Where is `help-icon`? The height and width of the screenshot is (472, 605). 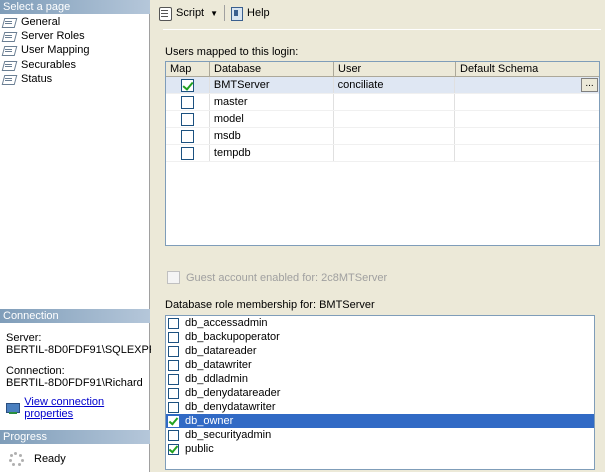
help-icon is located at coordinates (236, 13).